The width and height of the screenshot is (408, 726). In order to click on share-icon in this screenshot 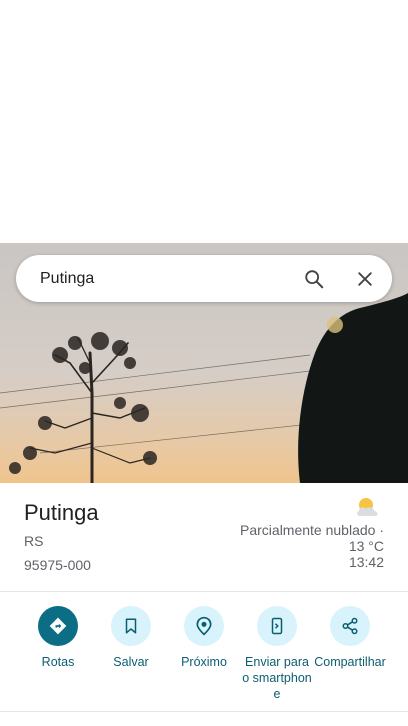, I will do `click(350, 626)`.